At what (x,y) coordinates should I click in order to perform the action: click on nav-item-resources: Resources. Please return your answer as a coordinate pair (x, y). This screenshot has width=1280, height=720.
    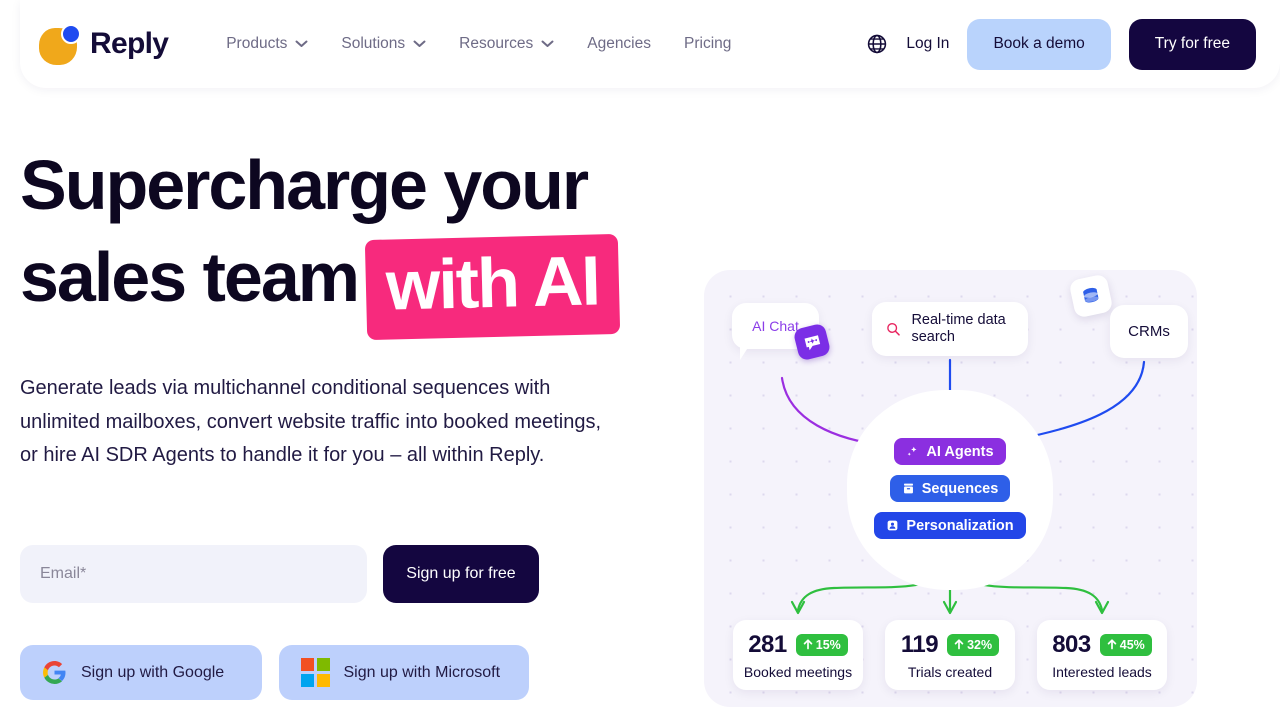
    Looking at the image, I should click on (506, 44).